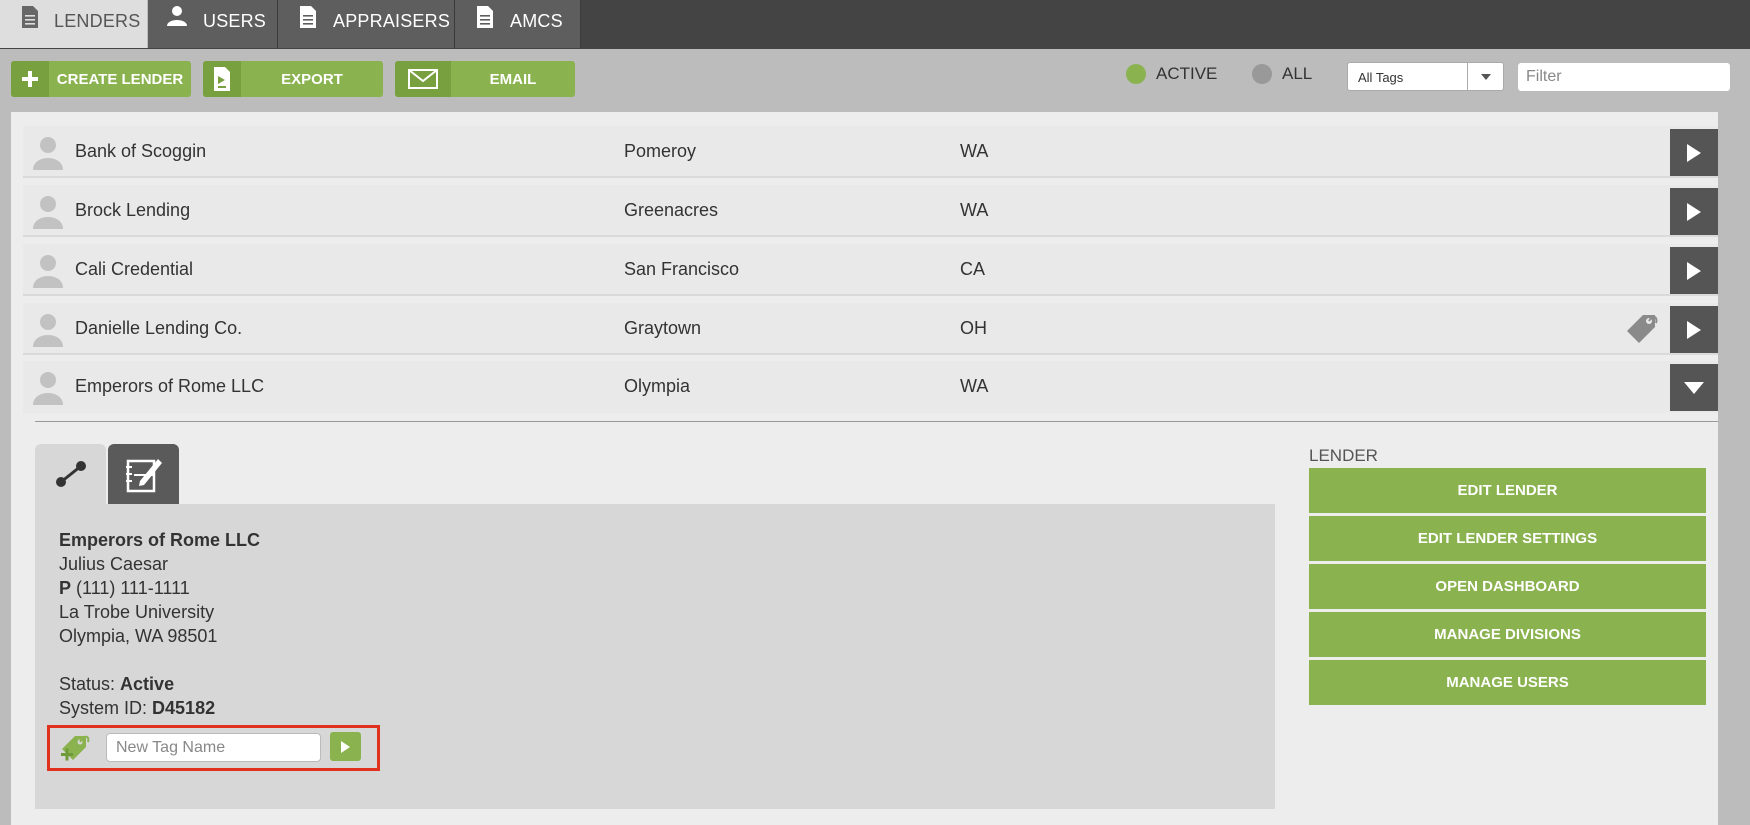 The width and height of the screenshot is (1750, 825). What do you see at coordinates (1381, 77) in the screenshot?
I see `select-value: All Tags` at bounding box center [1381, 77].